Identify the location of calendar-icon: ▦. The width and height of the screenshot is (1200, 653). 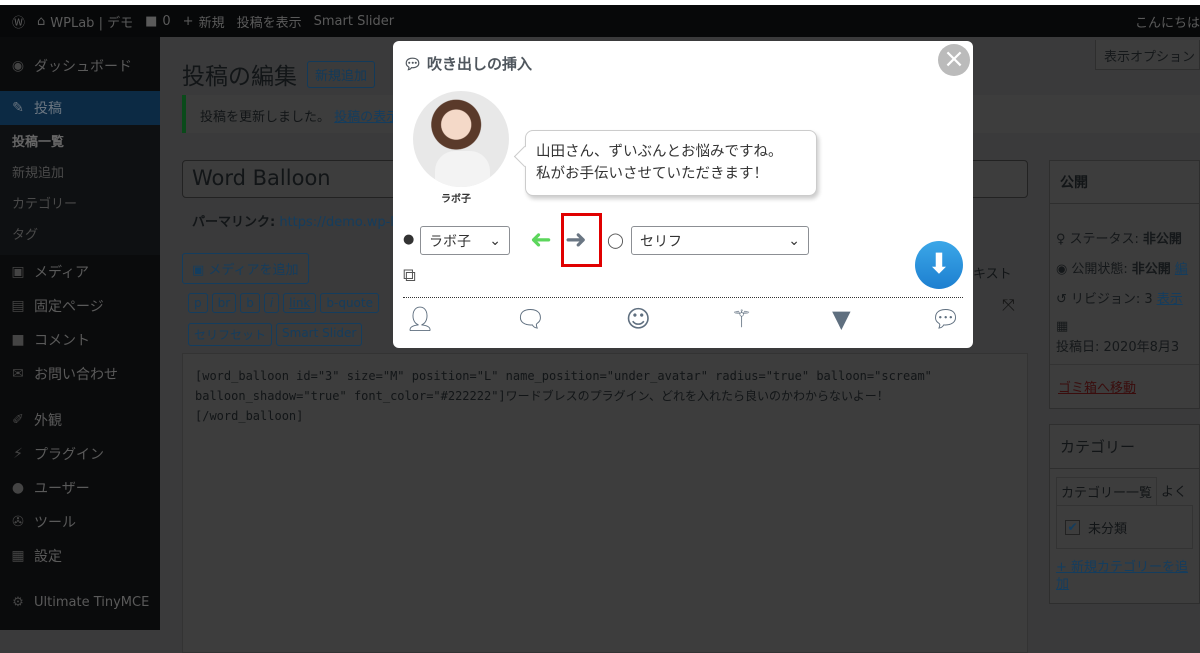
(1062, 326).